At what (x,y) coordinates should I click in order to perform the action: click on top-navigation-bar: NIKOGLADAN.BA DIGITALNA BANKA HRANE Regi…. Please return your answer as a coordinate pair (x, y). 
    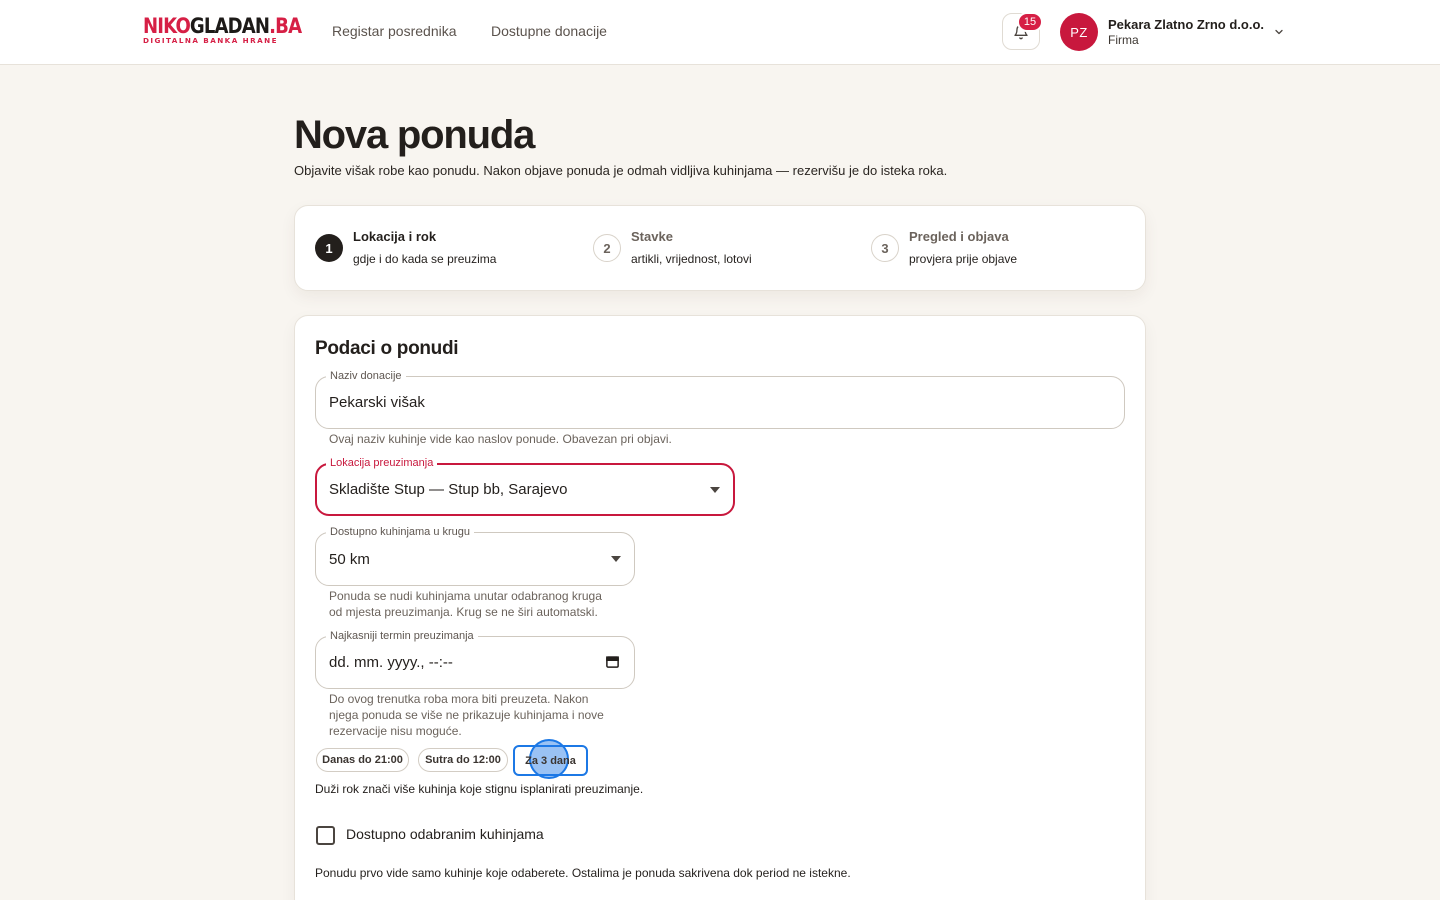
    Looking at the image, I should click on (720, 32).